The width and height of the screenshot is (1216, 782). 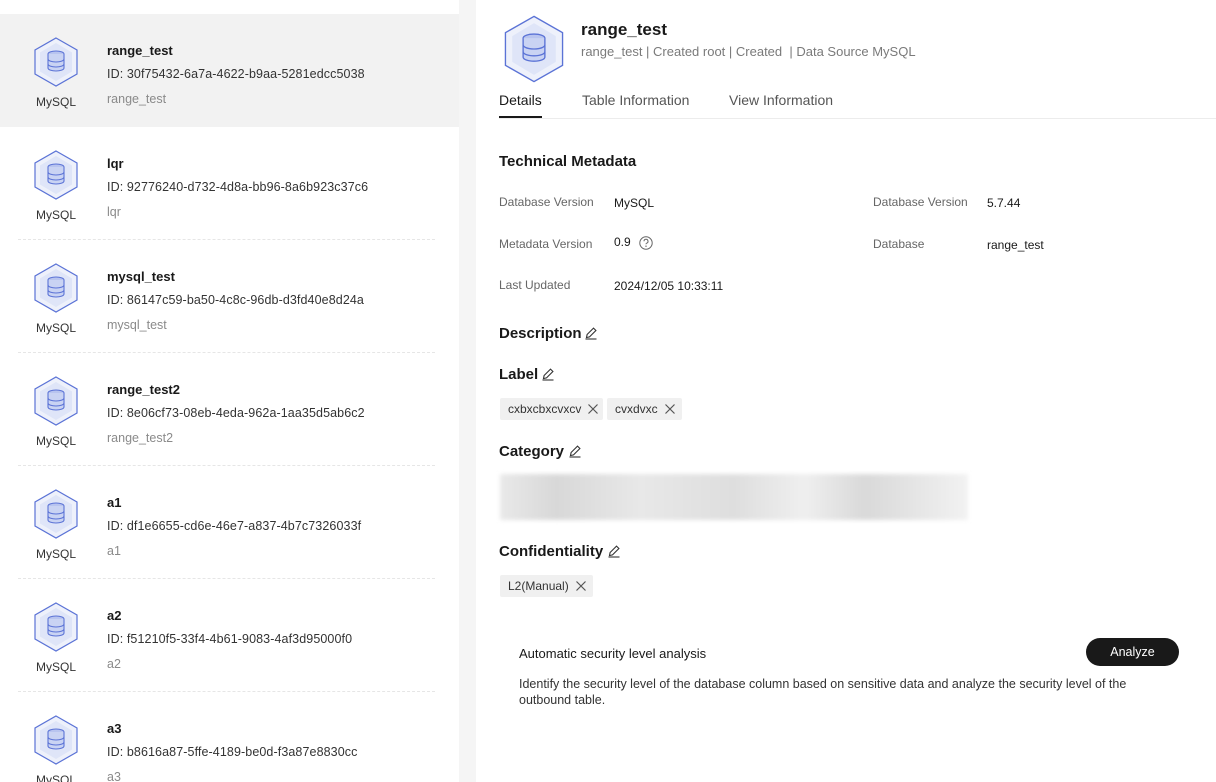 I want to click on auto-analysis-title: Automatic security level analysis, so click(x=613, y=653).